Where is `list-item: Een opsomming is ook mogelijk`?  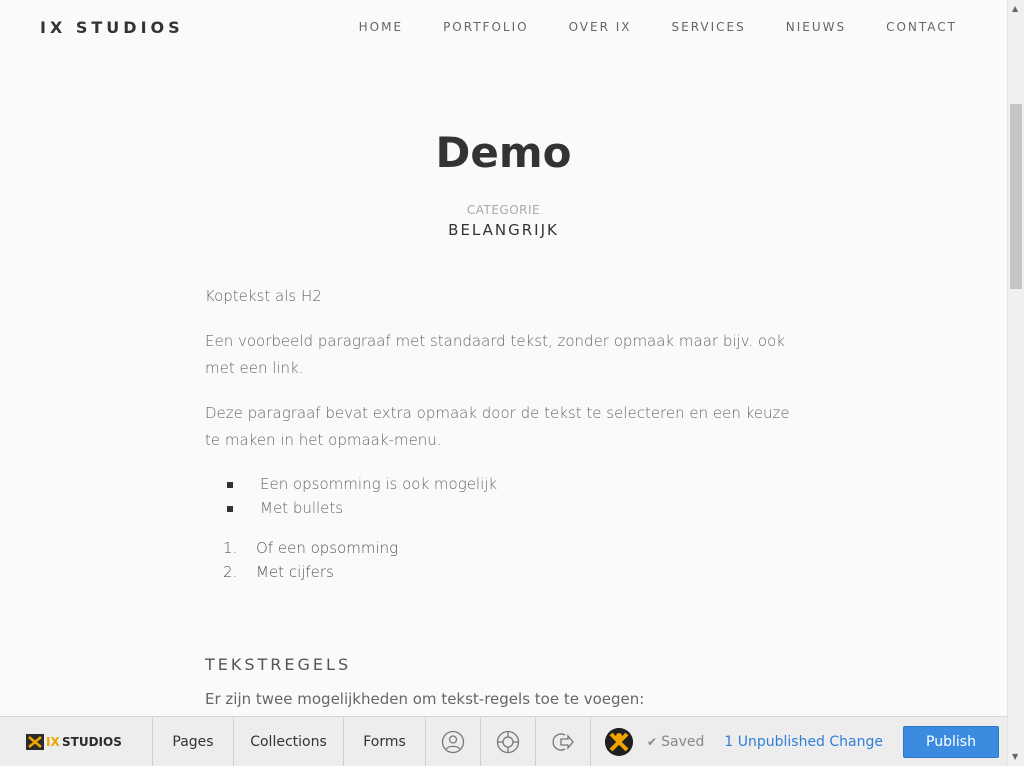
list-item: Een opsomming is ook mogelijk is located at coordinates (510, 484).